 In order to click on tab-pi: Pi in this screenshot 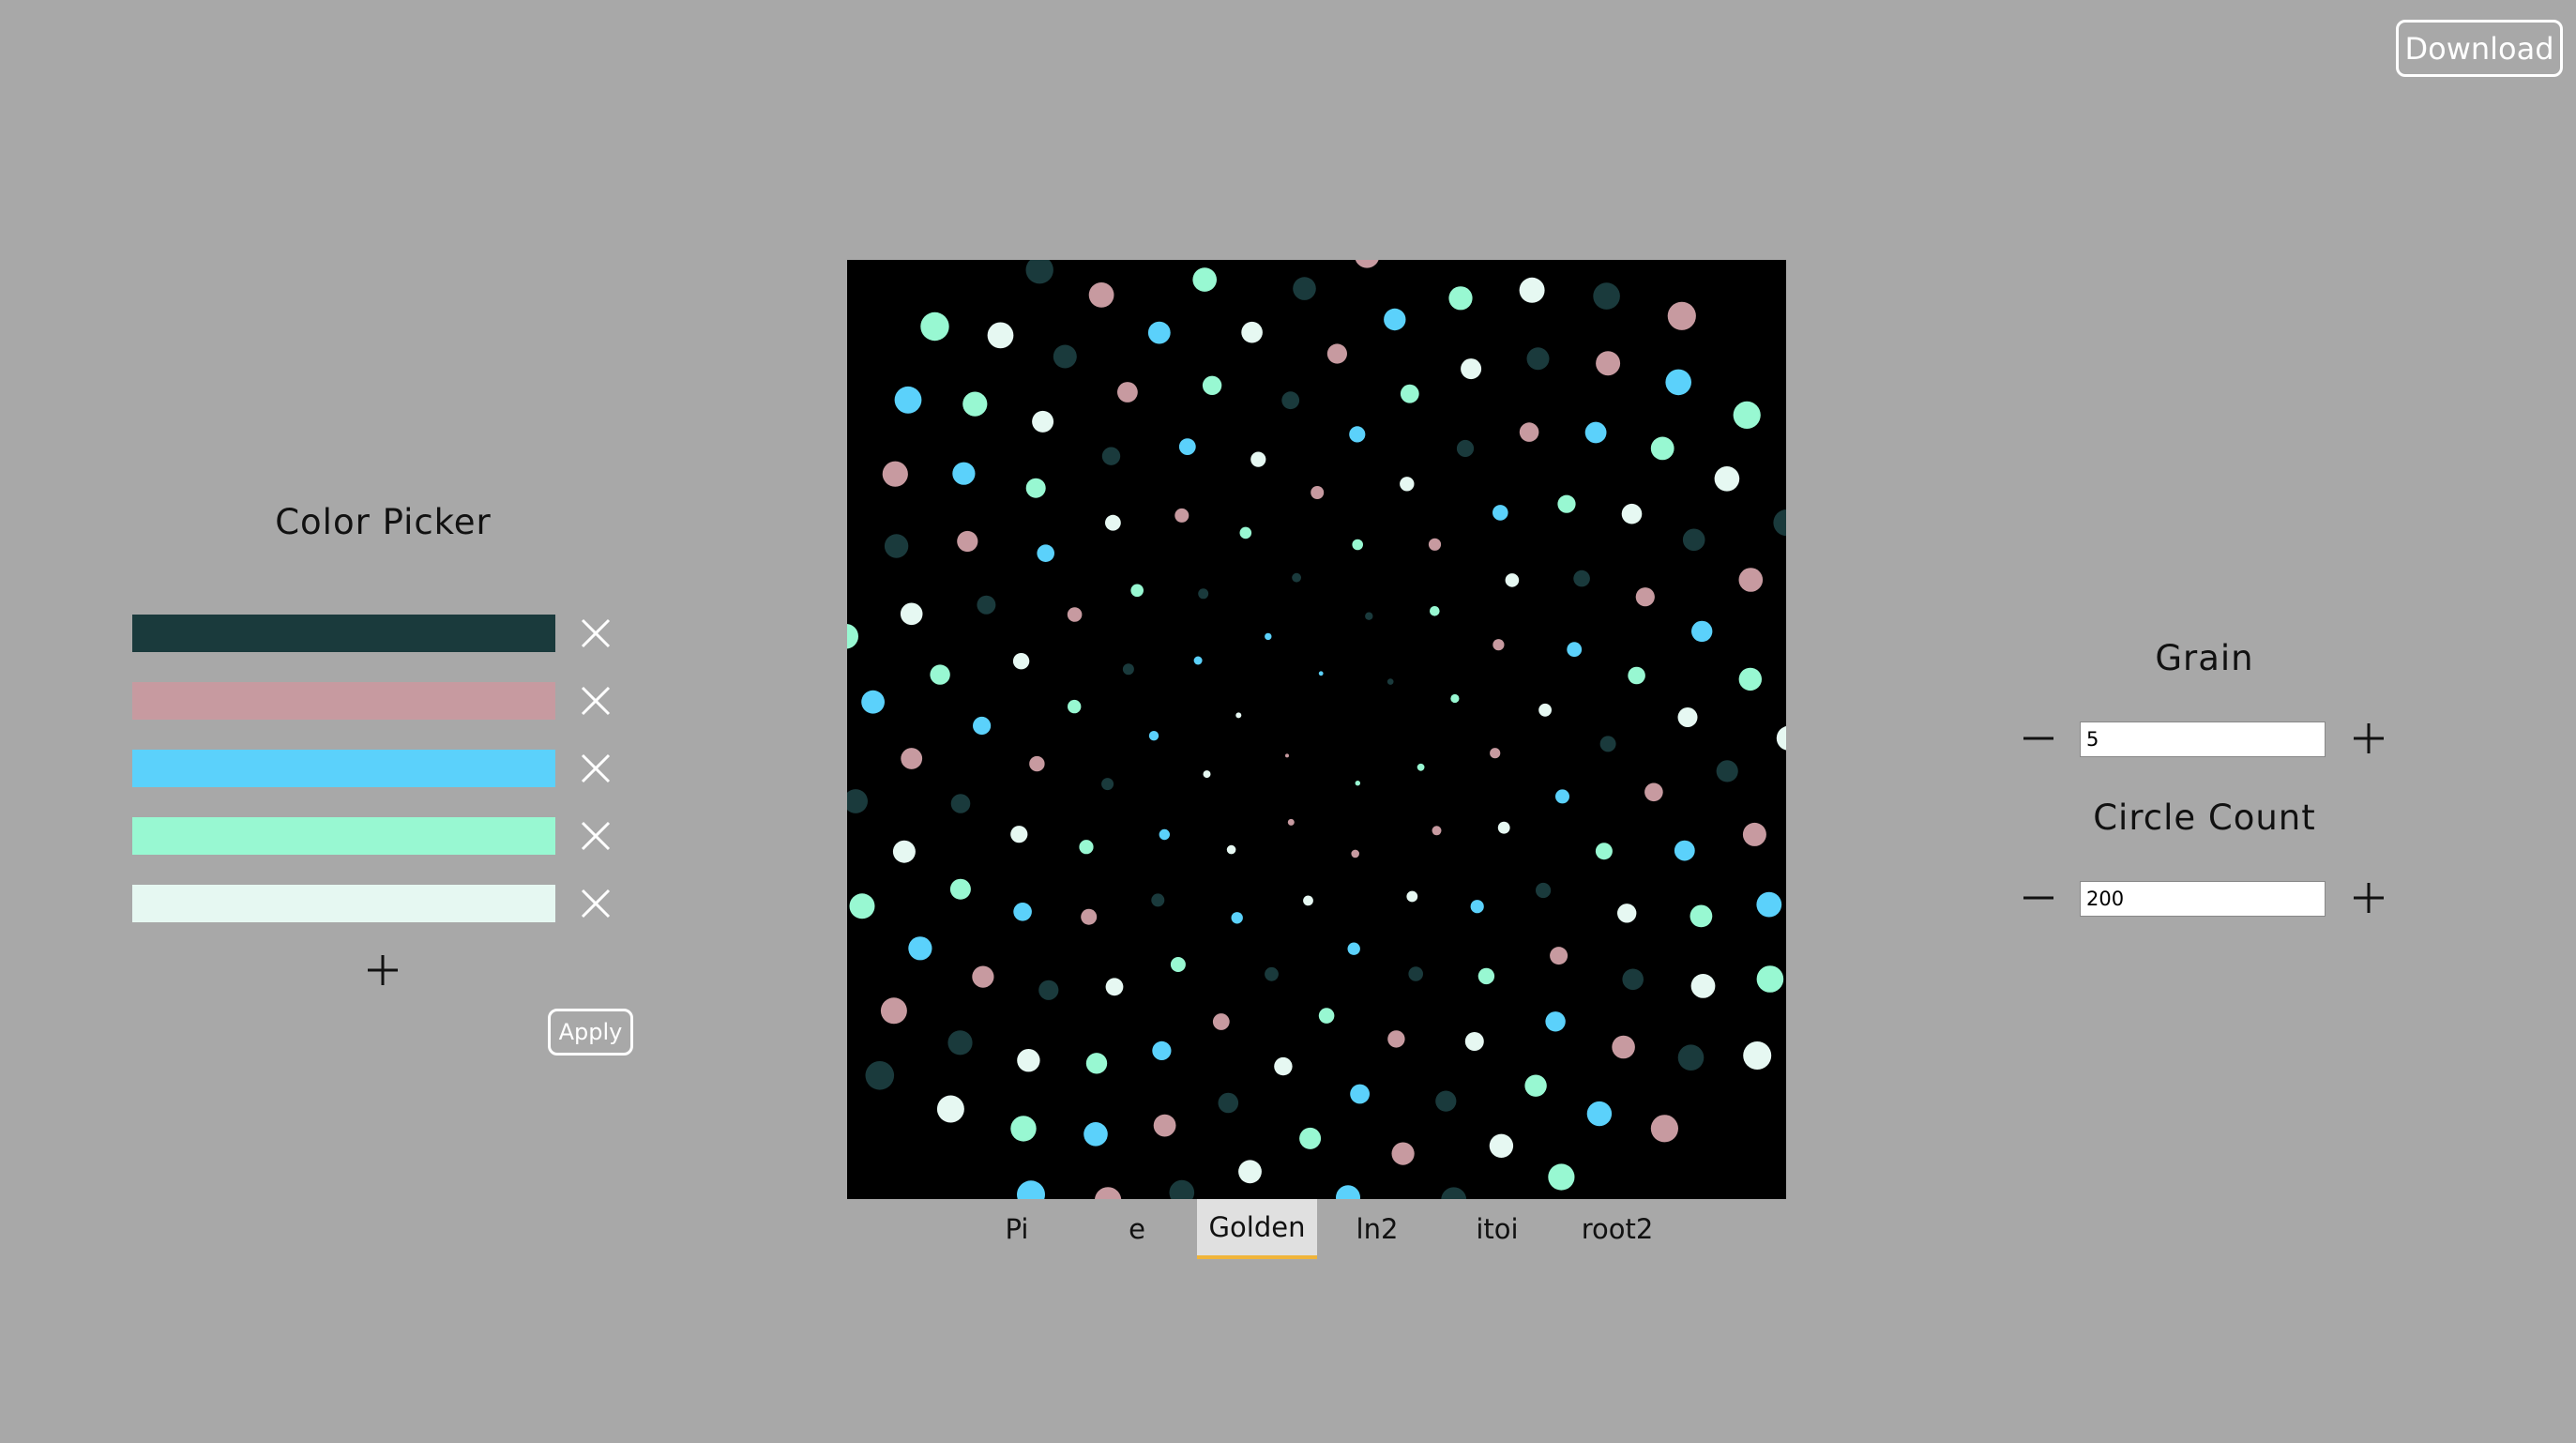, I will do `click(1017, 1229)`.